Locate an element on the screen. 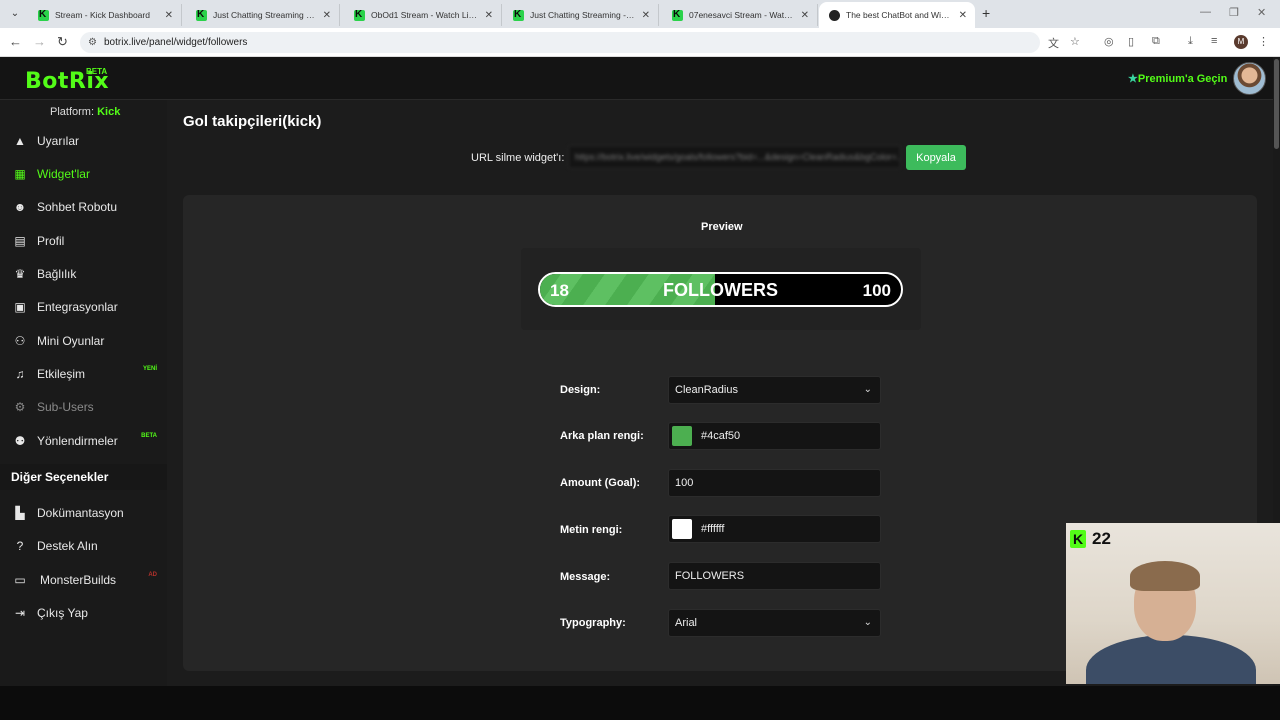 This screenshot has width=1280, height=720. document-icon: ▙ is located at coordinates (20, 513).